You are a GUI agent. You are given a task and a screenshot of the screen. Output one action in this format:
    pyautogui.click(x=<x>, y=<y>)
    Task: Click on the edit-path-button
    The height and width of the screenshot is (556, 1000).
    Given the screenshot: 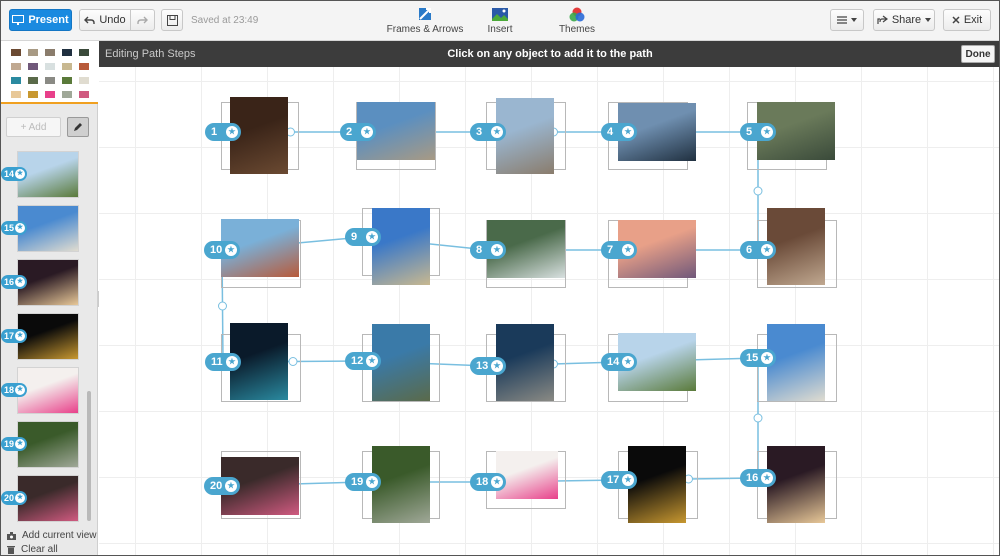 What is the action you would take?
    pyautogui.click(x=78, y=127)
    